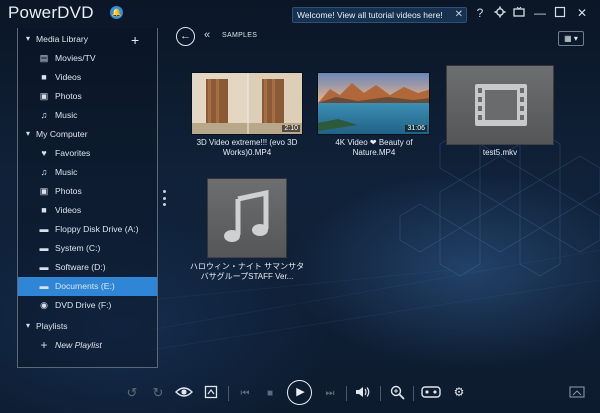 This screenshot has width=600, height=413. Describe the element at coordinates (299, 392) in the screenshot. I see `play-icon: ▶` at that location.